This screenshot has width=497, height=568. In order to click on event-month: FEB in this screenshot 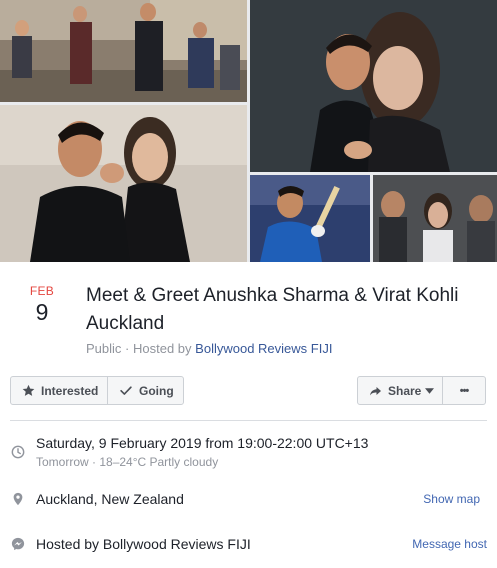, I will do `click(42, 291)`.